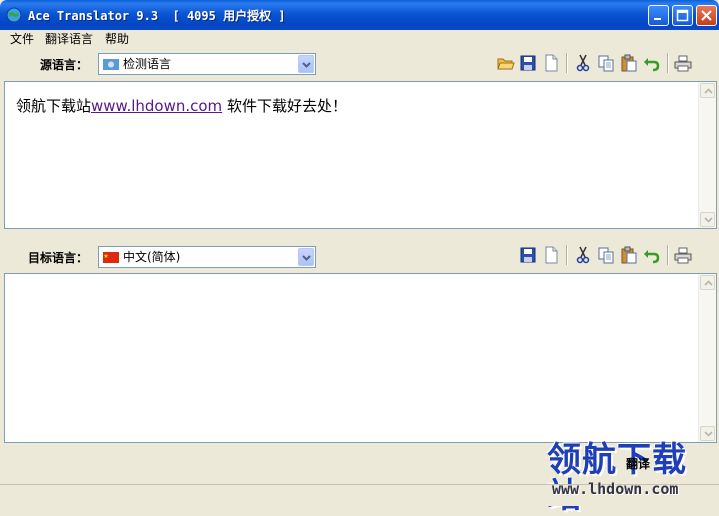 Image resolution: width=719 pixels, height=516 pixels. I want to click on translate-button: 翻译, so click(638, 464).